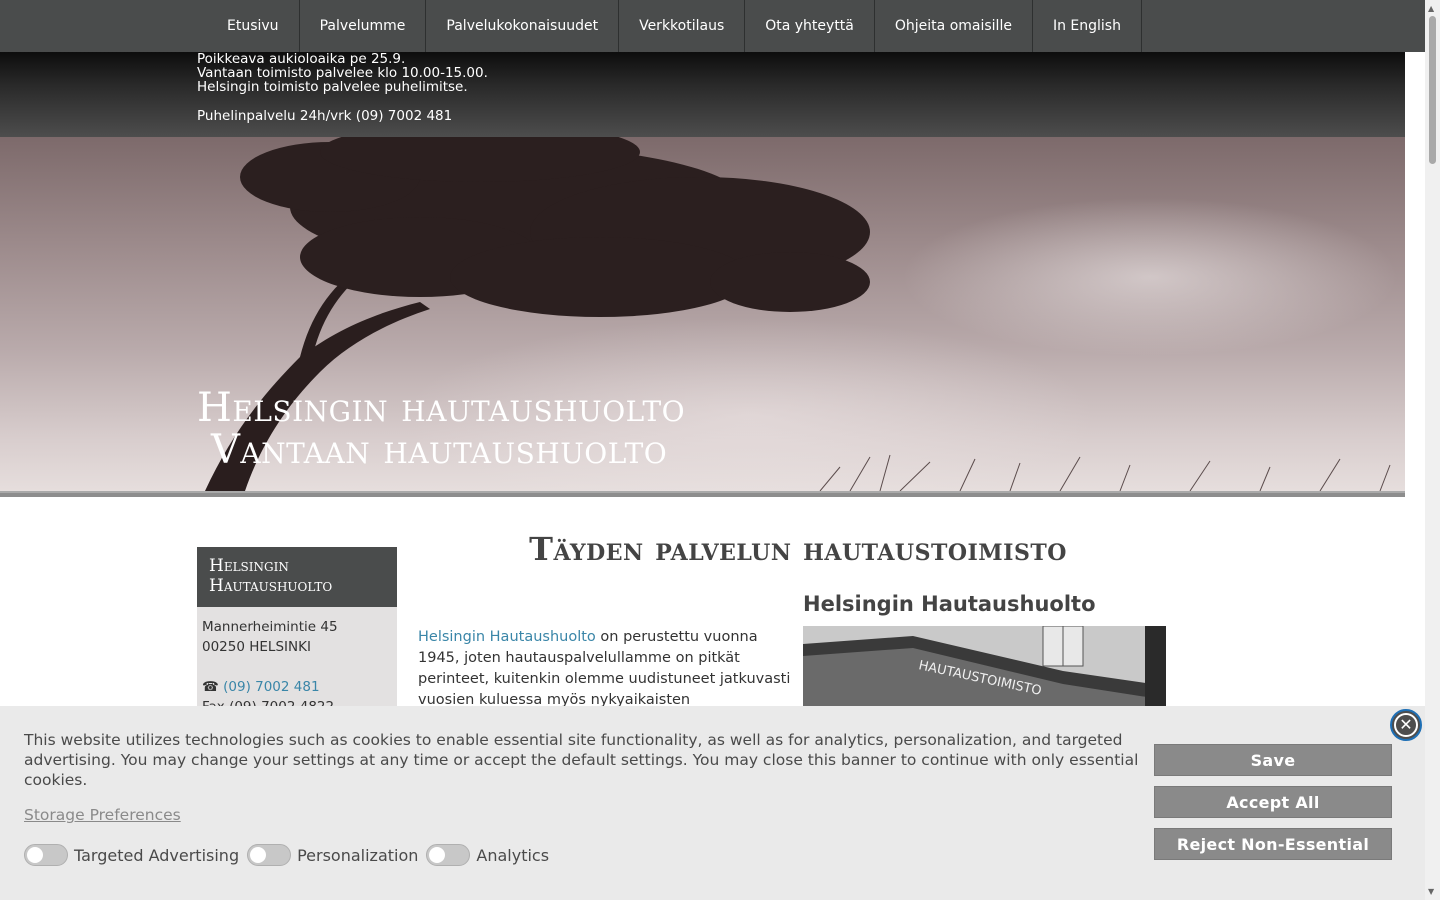 This screenshot has height=900, width=1440. Describe the element at coordinates (441, 408) in the screenshot. I see `hero-title-line: Helsingin hautaushuolto` at that location.